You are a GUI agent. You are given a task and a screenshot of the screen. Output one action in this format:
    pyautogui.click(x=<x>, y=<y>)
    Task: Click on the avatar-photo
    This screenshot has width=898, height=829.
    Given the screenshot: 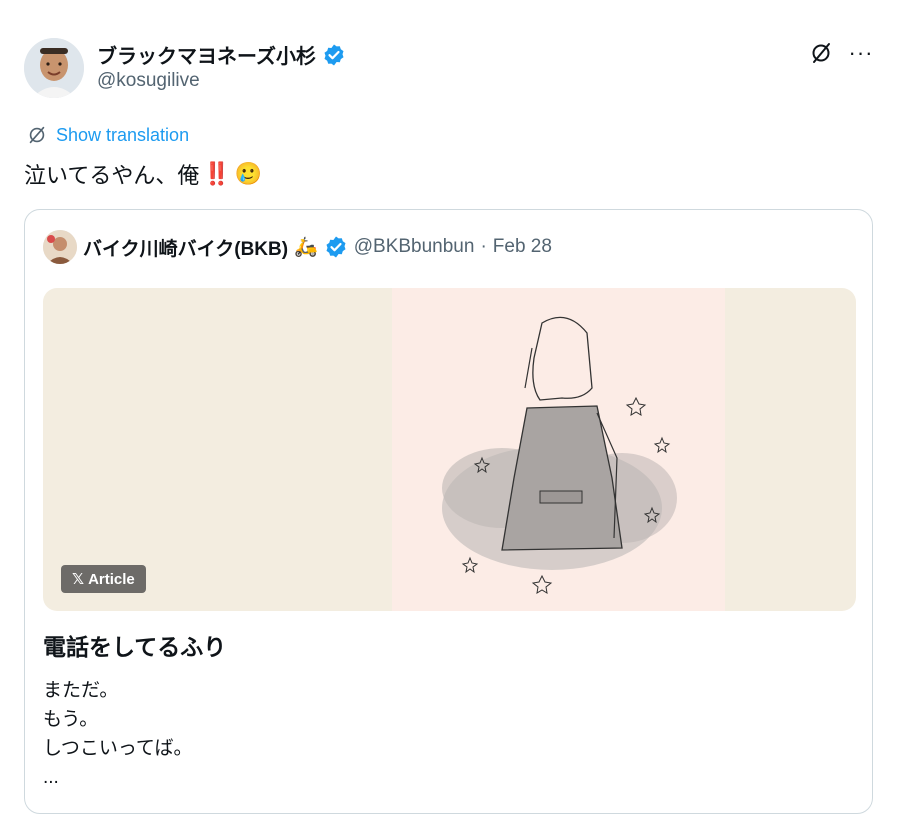 What is the action you would take?
    pyautogui.click(x=54, y=68)
    